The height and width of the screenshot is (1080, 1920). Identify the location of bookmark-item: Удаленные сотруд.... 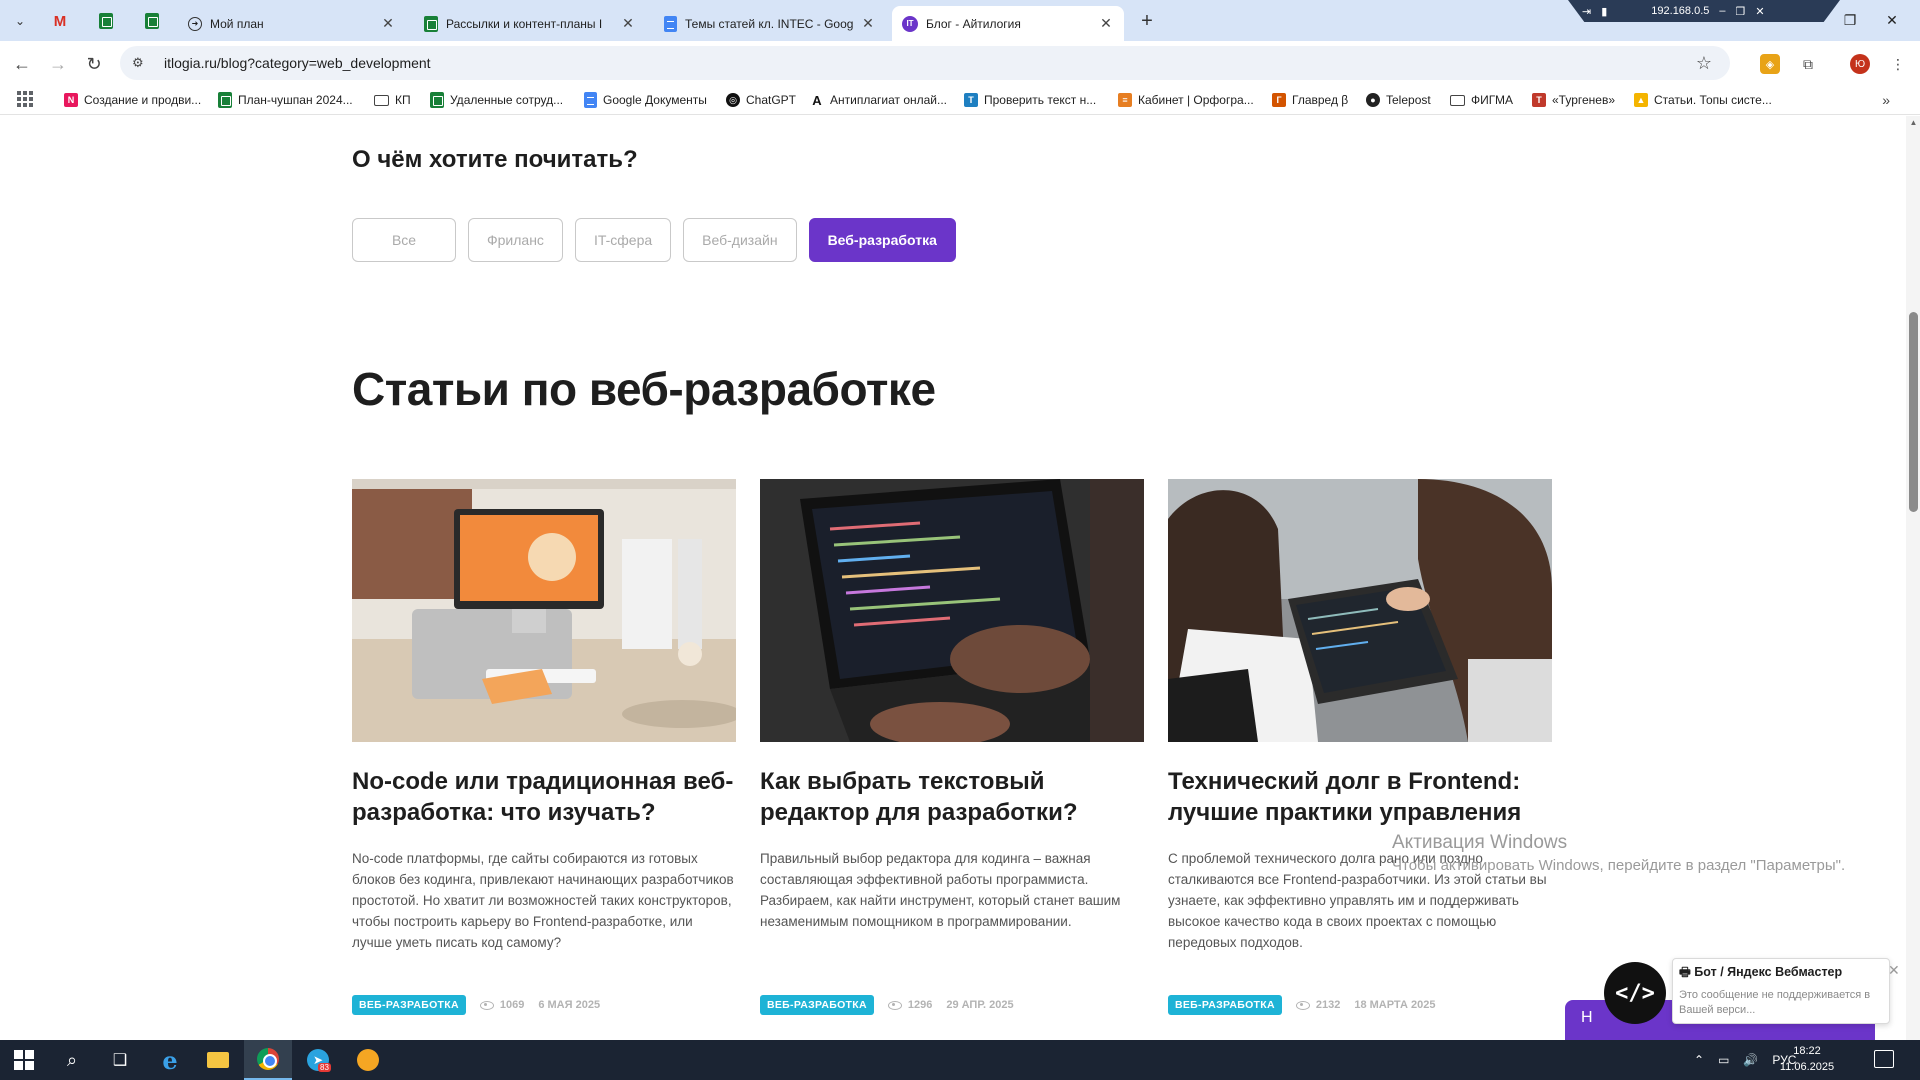
(496, 100).